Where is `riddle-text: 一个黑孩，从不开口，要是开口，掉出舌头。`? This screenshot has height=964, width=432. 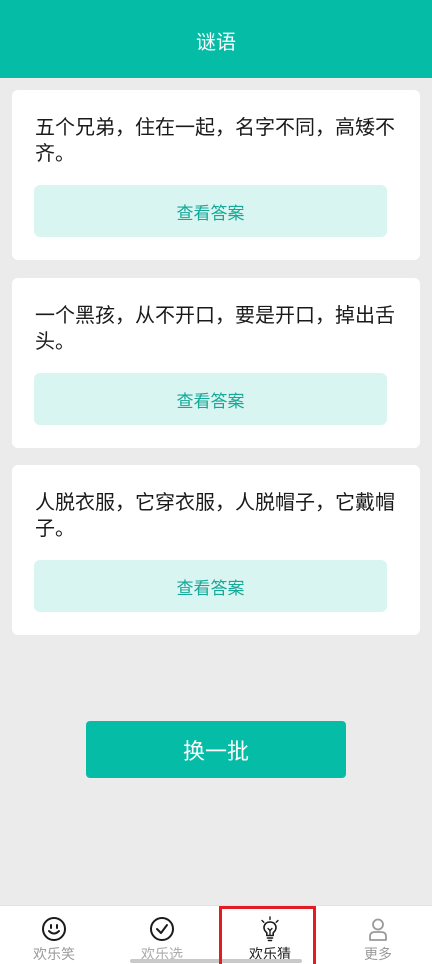
riddle-text: 一个黑孩，从不开口，要是开口，掉出舌头。 is located at coordinates (215, 328).